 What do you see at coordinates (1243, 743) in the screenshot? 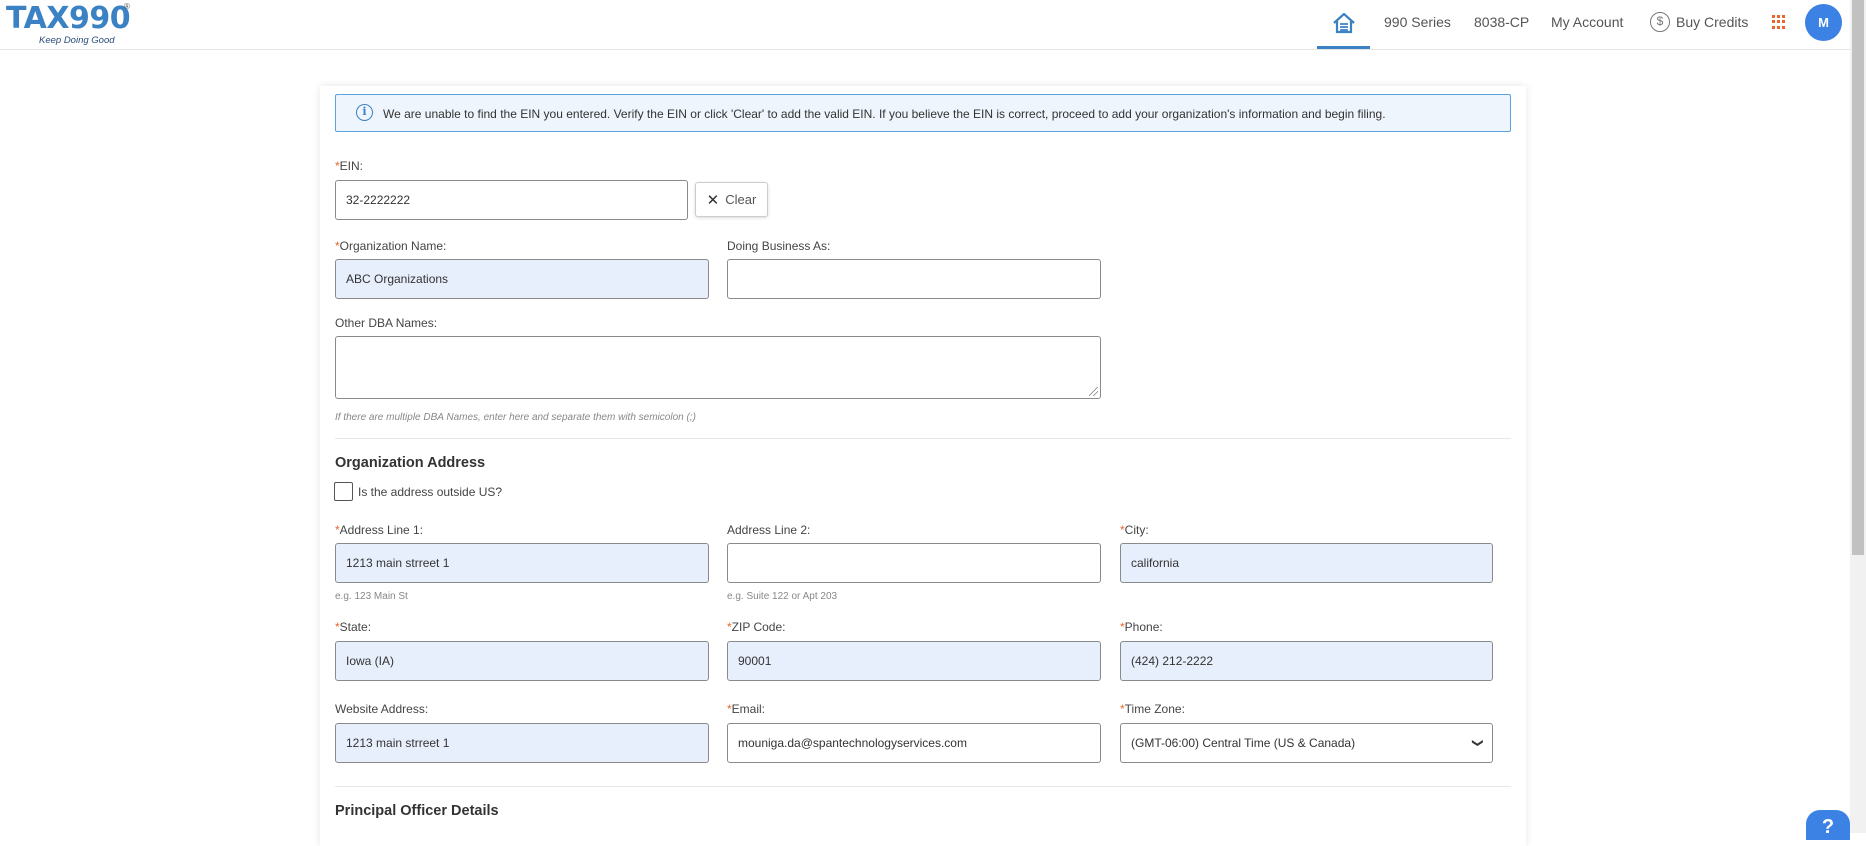
I see `time-zone-value: (GMT-06:00) Central Time (US & Canada)` at bounding box center [1243, 743].